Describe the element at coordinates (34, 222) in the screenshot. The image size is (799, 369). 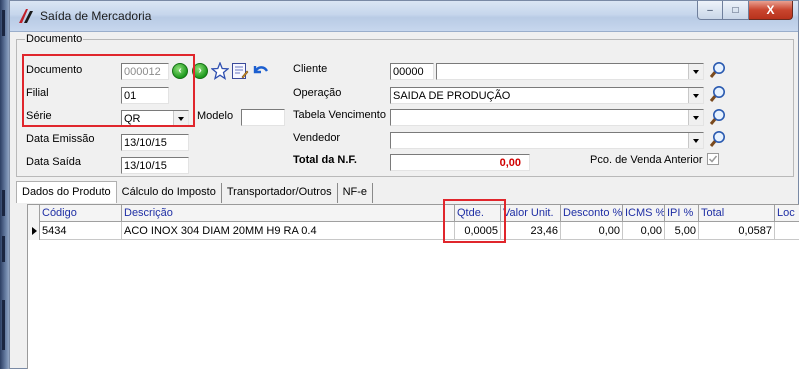
I see `row-indicator` at that location.